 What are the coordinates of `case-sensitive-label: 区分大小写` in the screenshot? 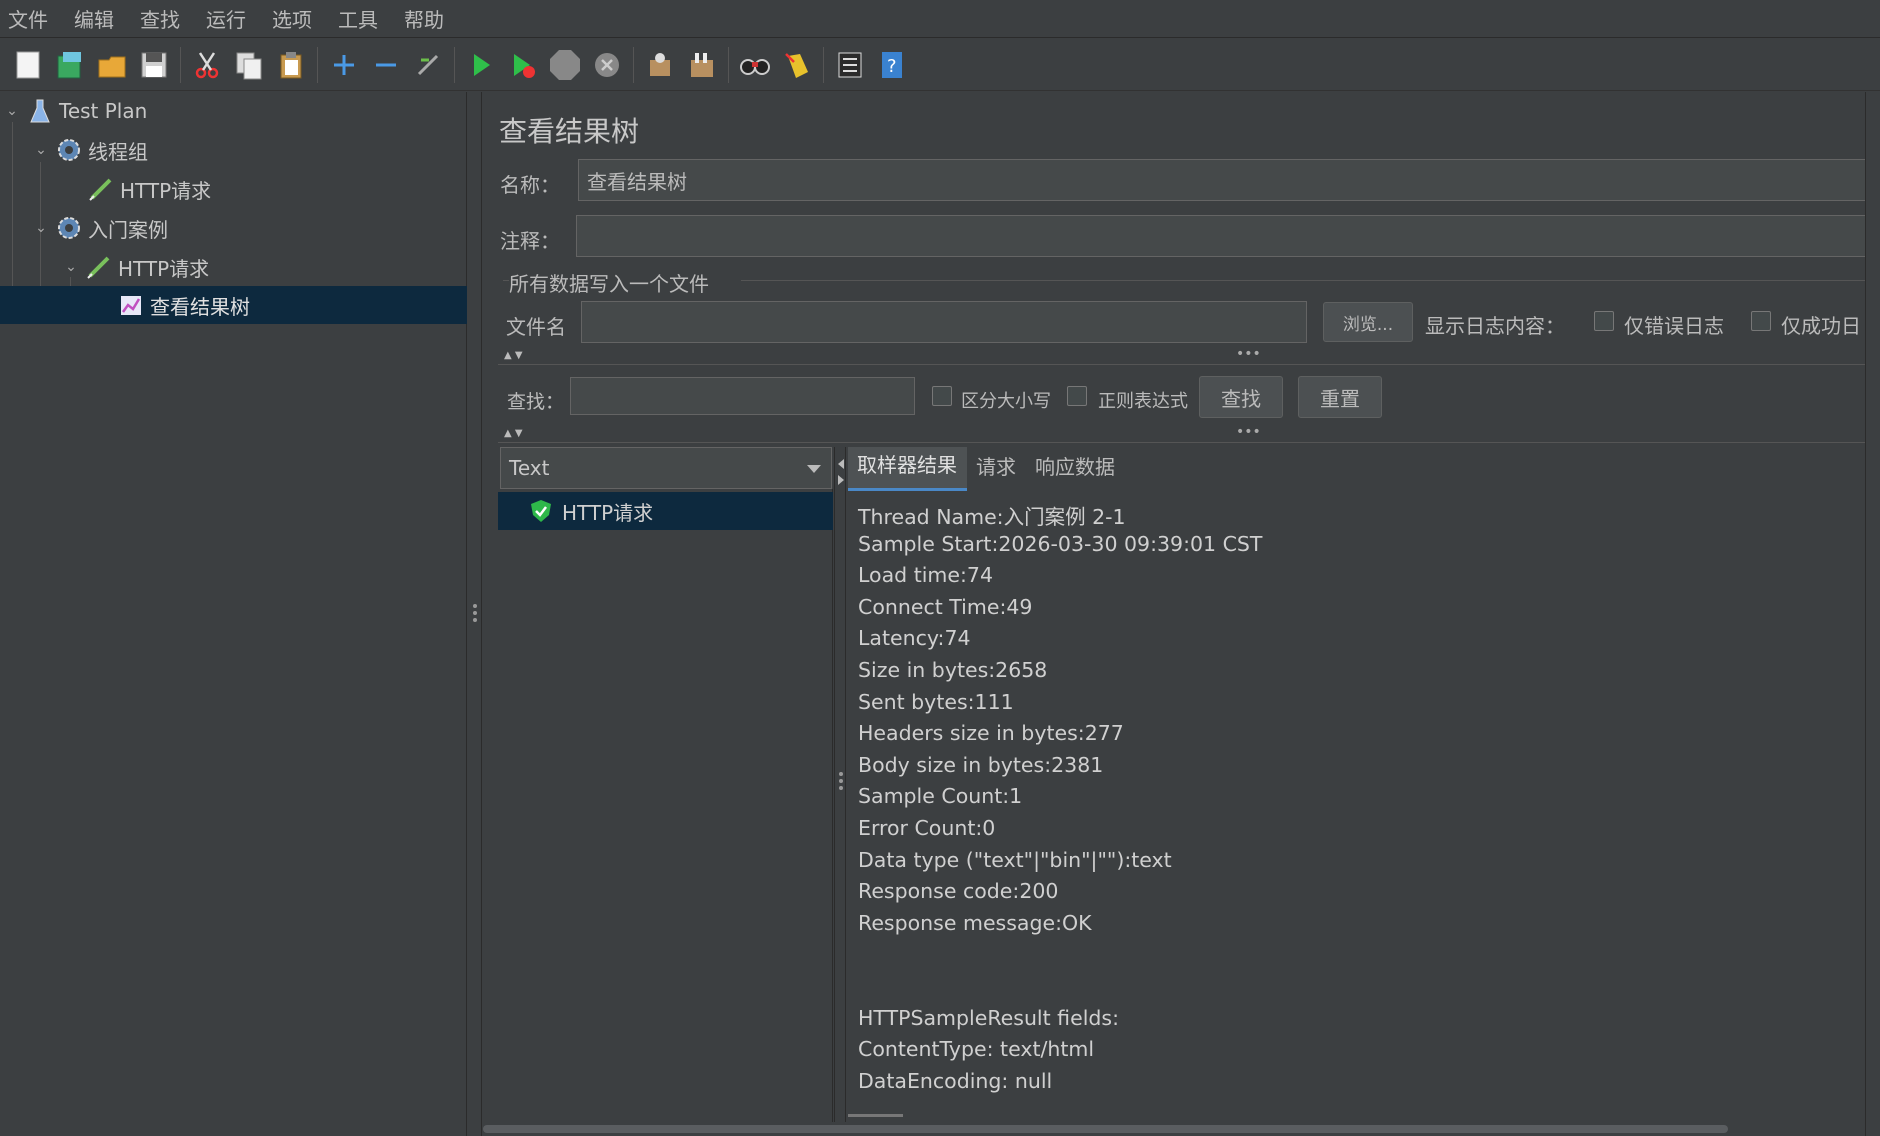 It's located at (1006, 401).